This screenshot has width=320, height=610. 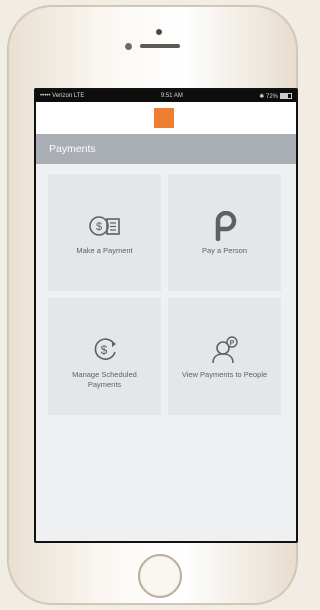 What do you see at coordinates (225, 226) in the screenshot?
I see `p-person-icon` at bounding box center [225, 226].